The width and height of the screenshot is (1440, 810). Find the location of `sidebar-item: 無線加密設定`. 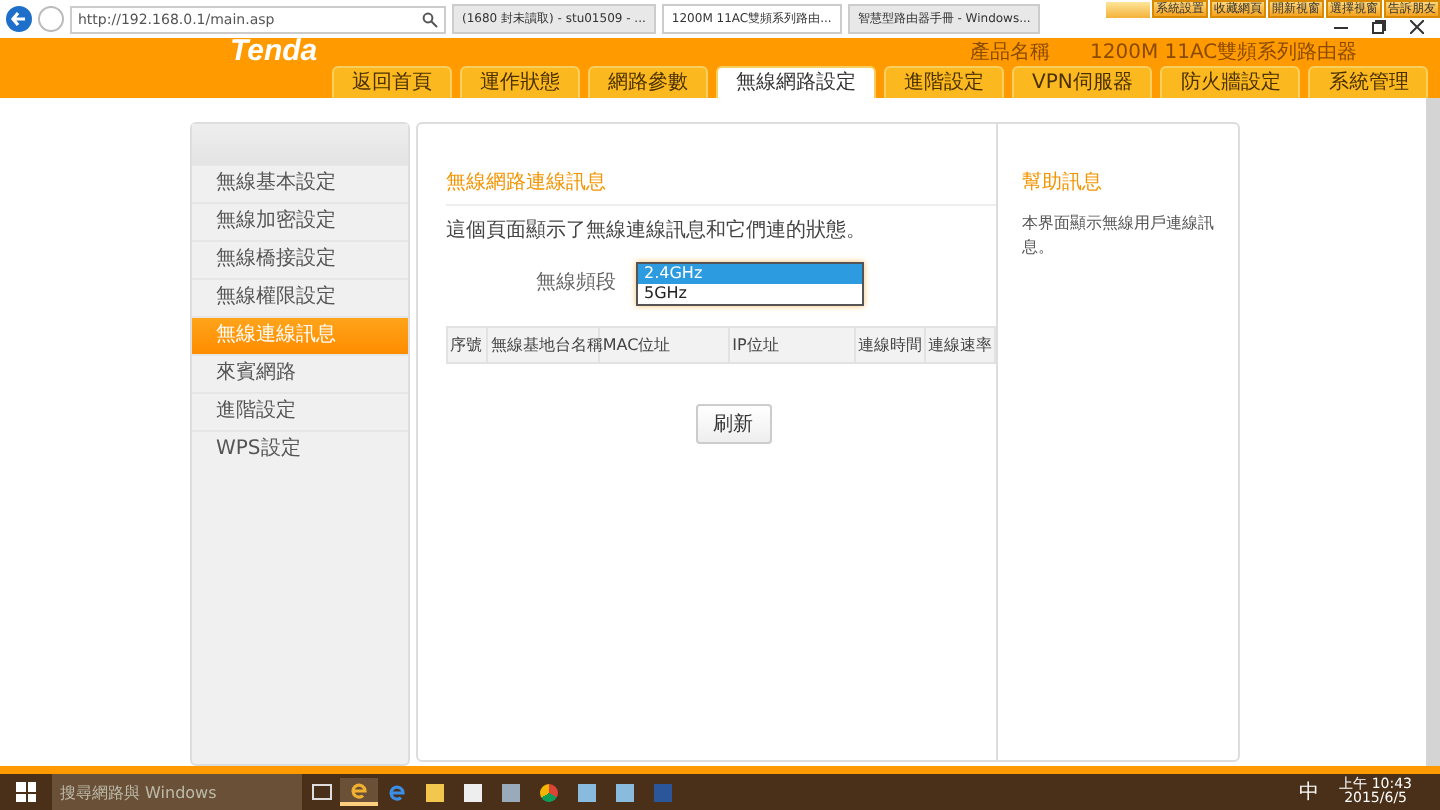

sidebar-item: 無線加密設定 is located at coordinates (300, 221).